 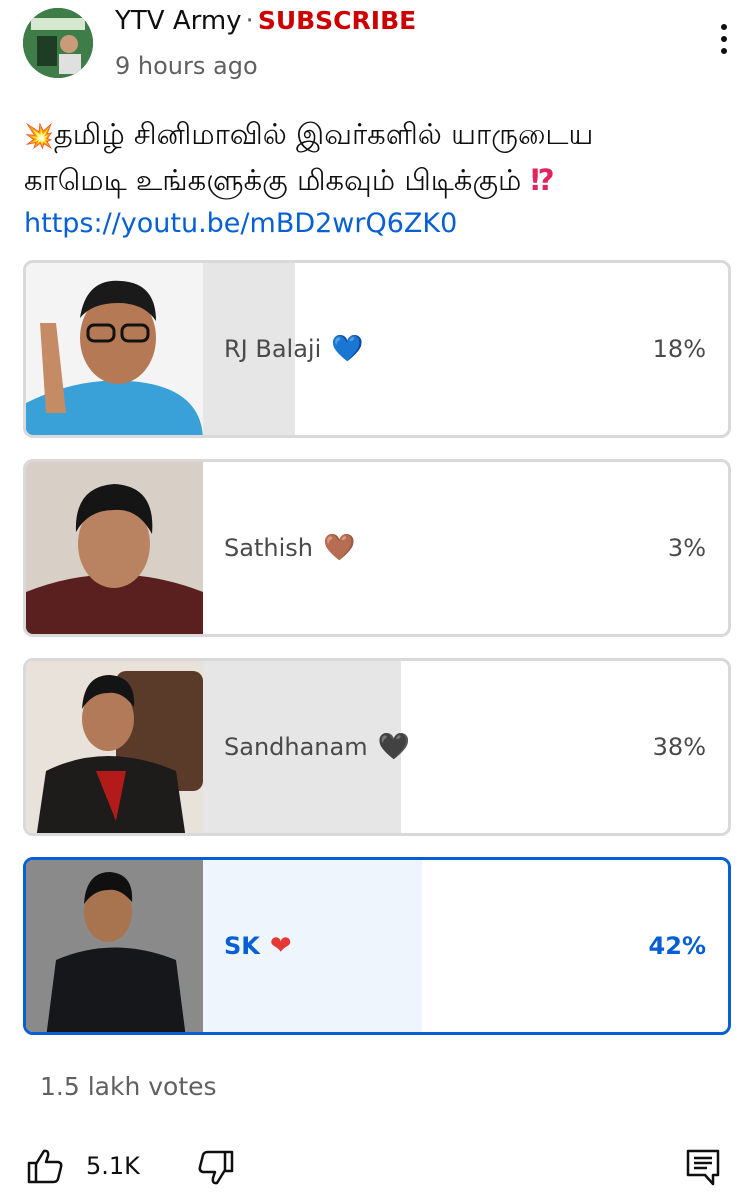 I want to click on red-heart-icon: ❤, so click(x=280, y=946).